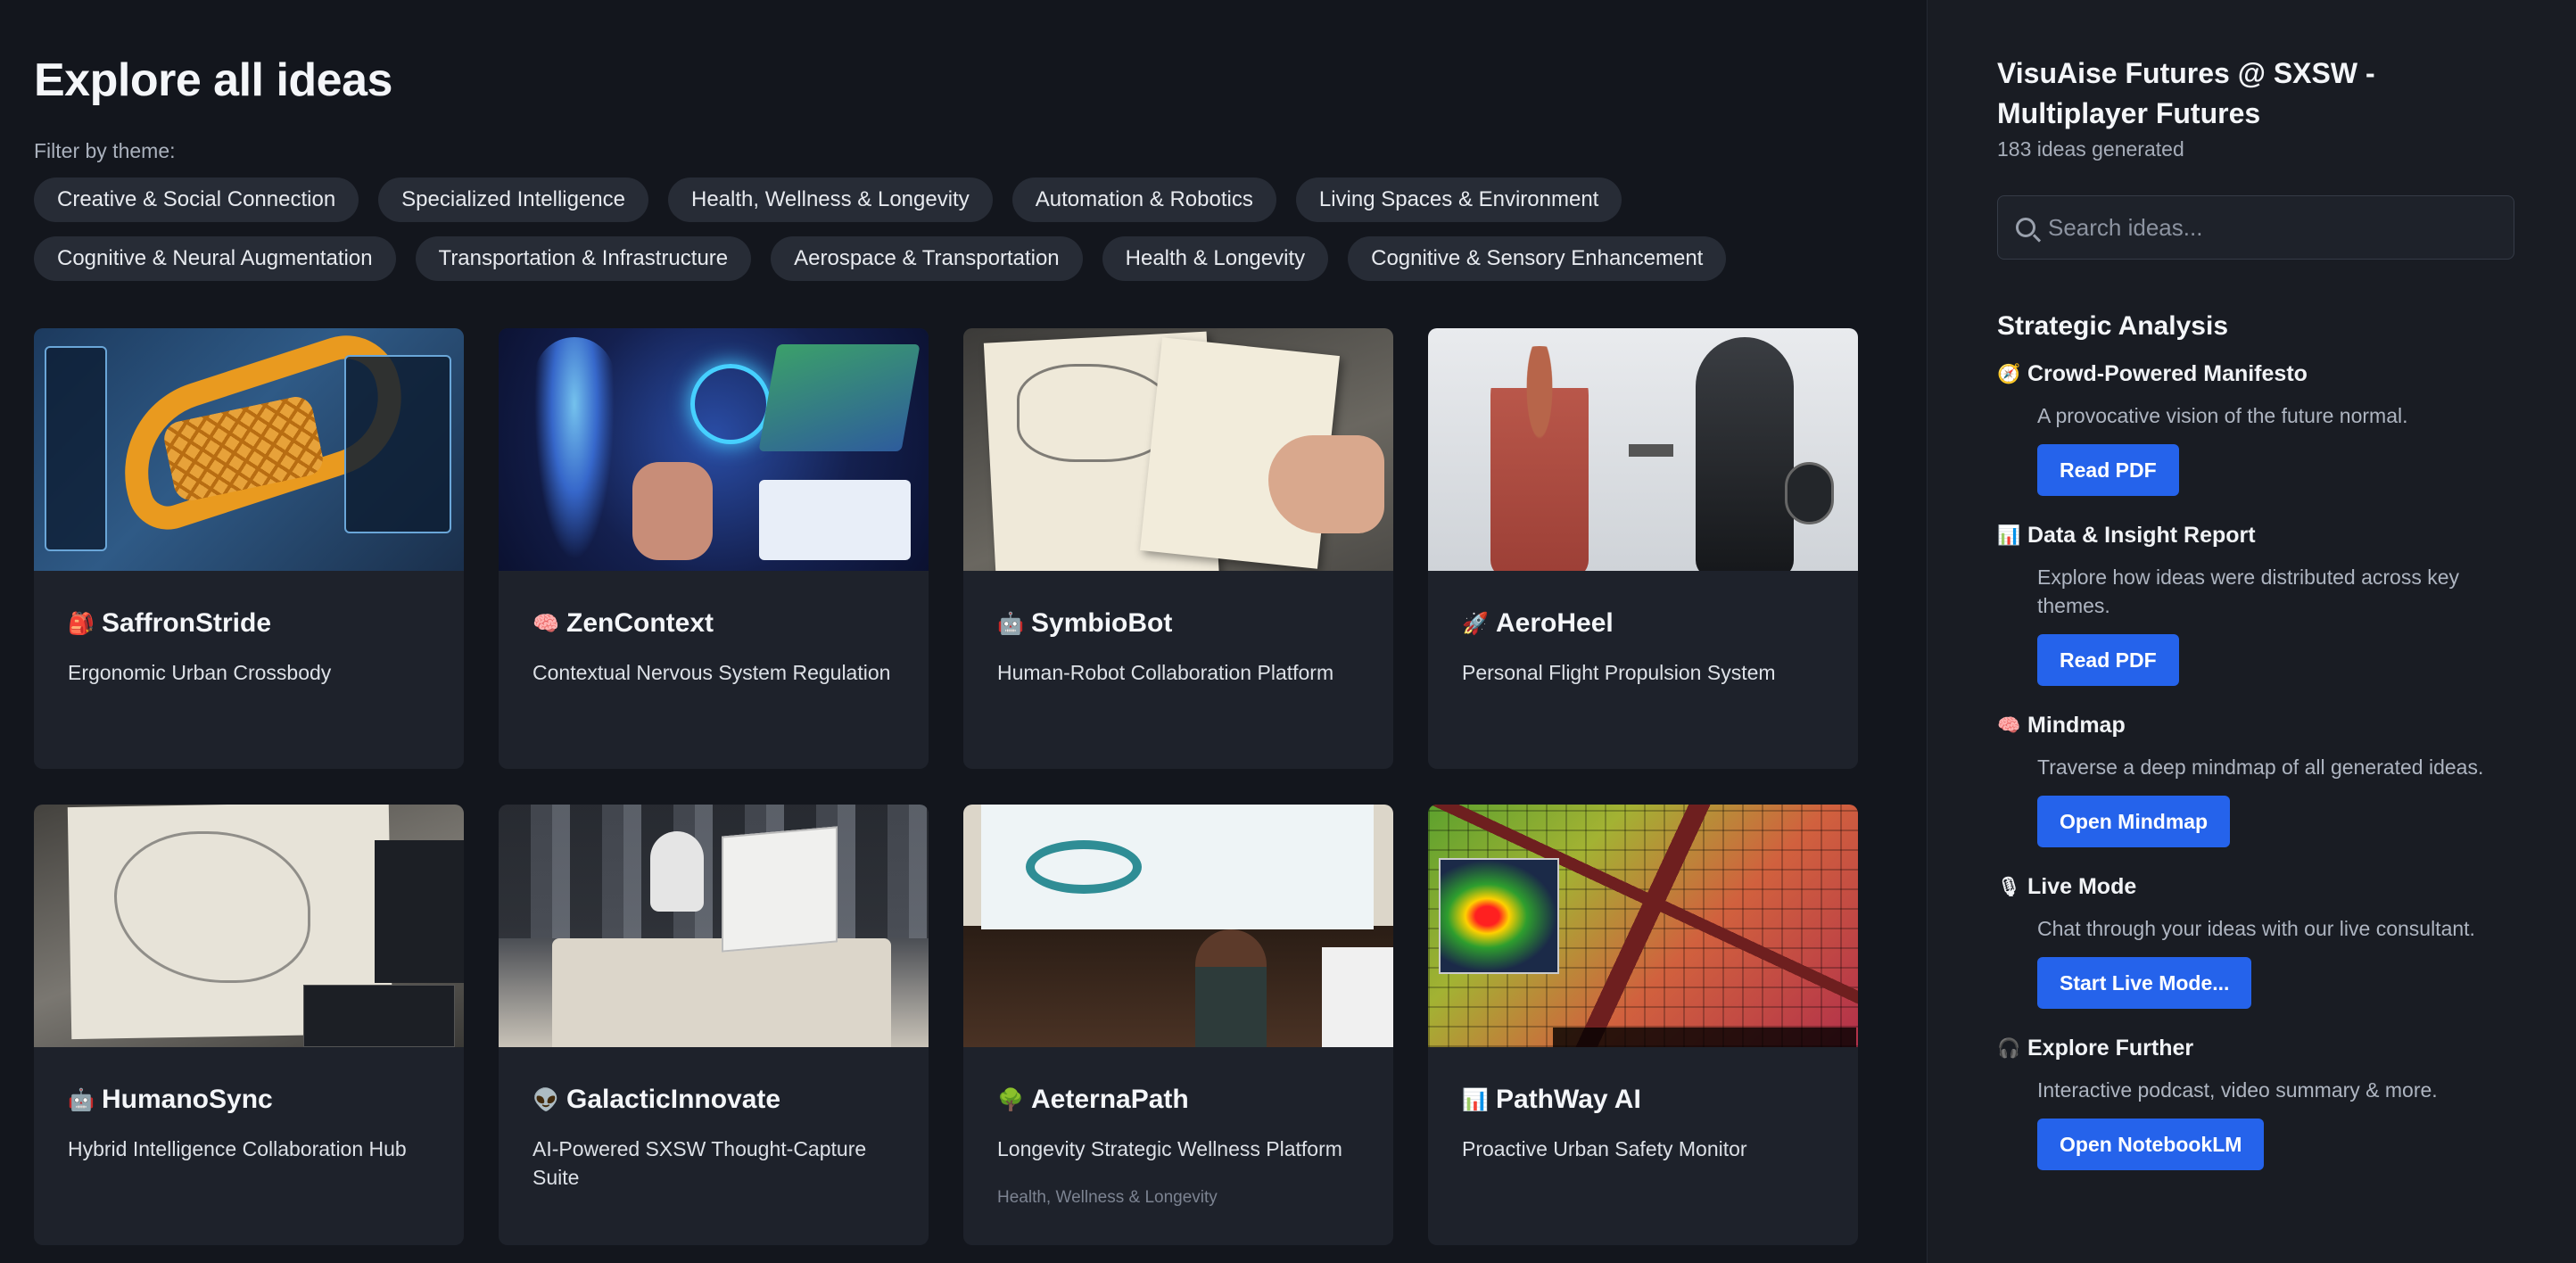  What do you see at coordinates (1476, 623) in the screenshot?
I see `rocket-icon: 🚀` at bounding box center [1476, 623].